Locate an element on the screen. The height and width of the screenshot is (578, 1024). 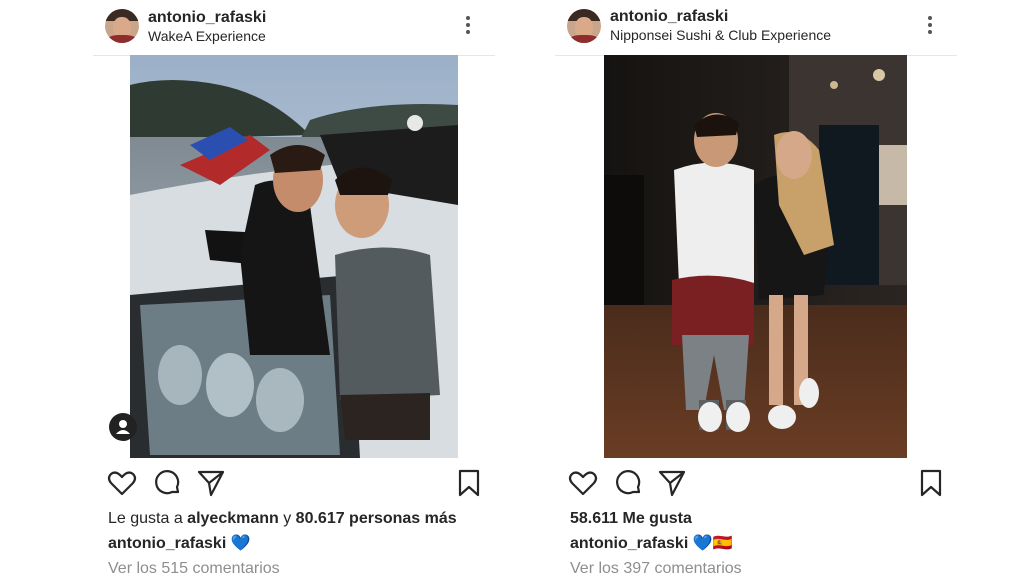
likes-line: 58.611 Me gusta is located at coordinates (631, 519).